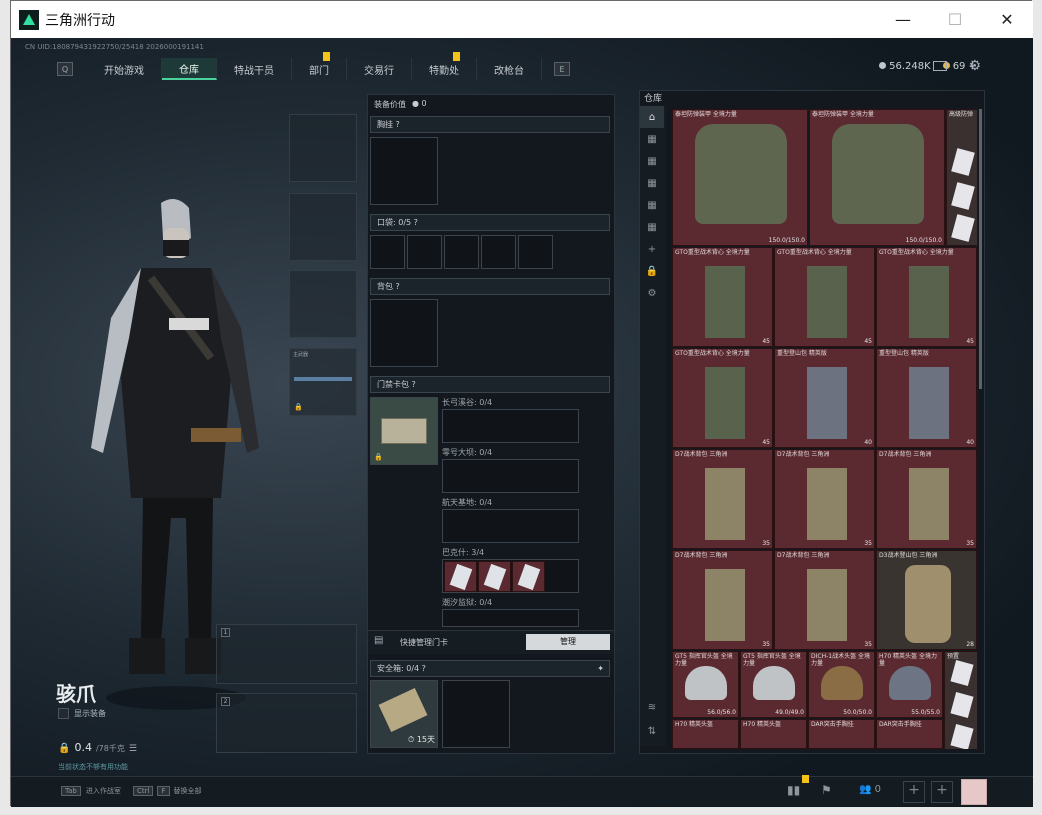 This screenshot has height=815, width=1042. Describe the element at coordinates (404, 333) in the screenshot. I see `backpack-slot` at that location.